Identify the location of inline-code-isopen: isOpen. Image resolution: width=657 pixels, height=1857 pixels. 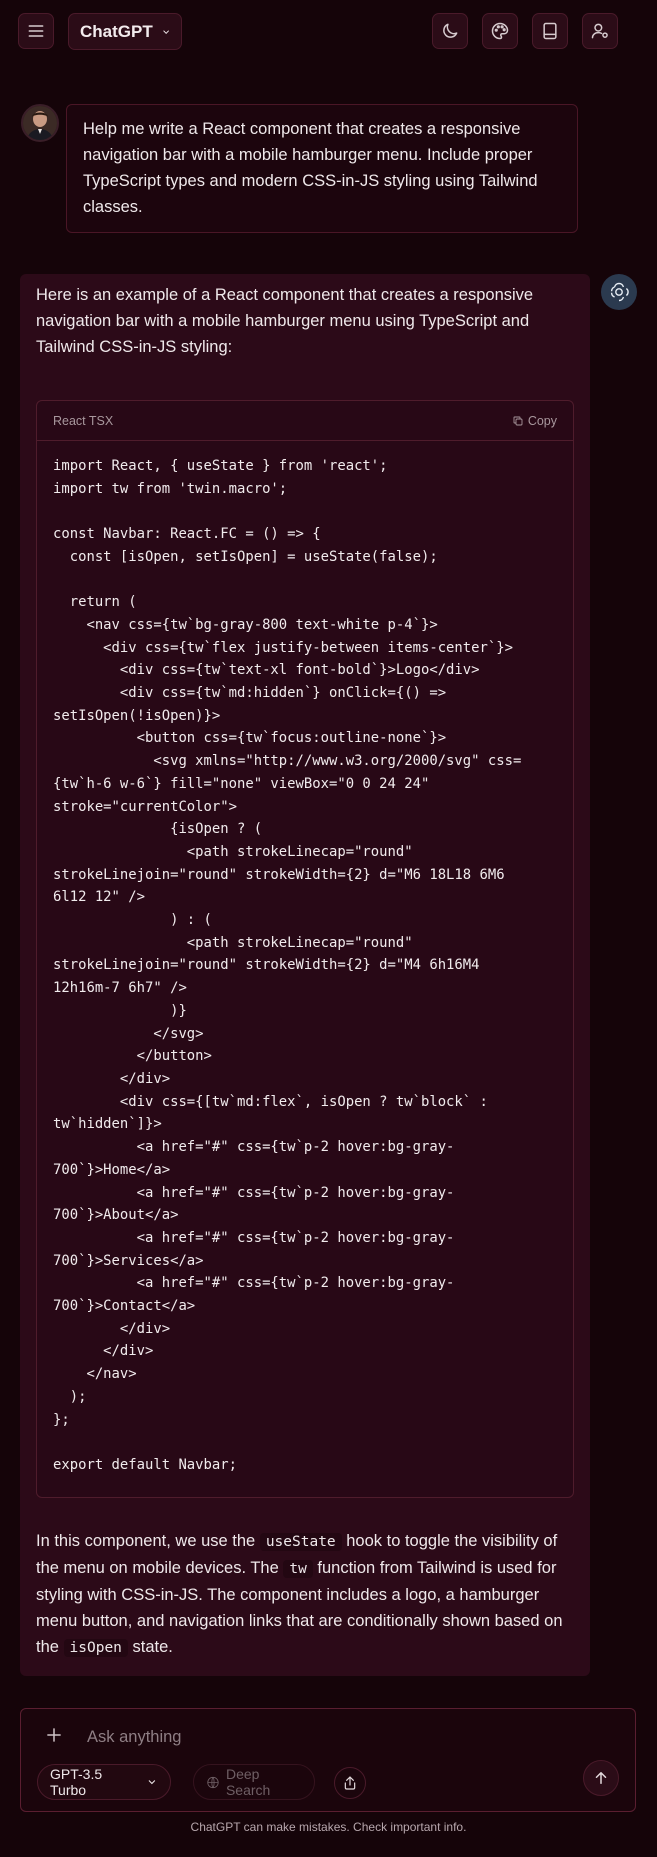
(95, 1648).